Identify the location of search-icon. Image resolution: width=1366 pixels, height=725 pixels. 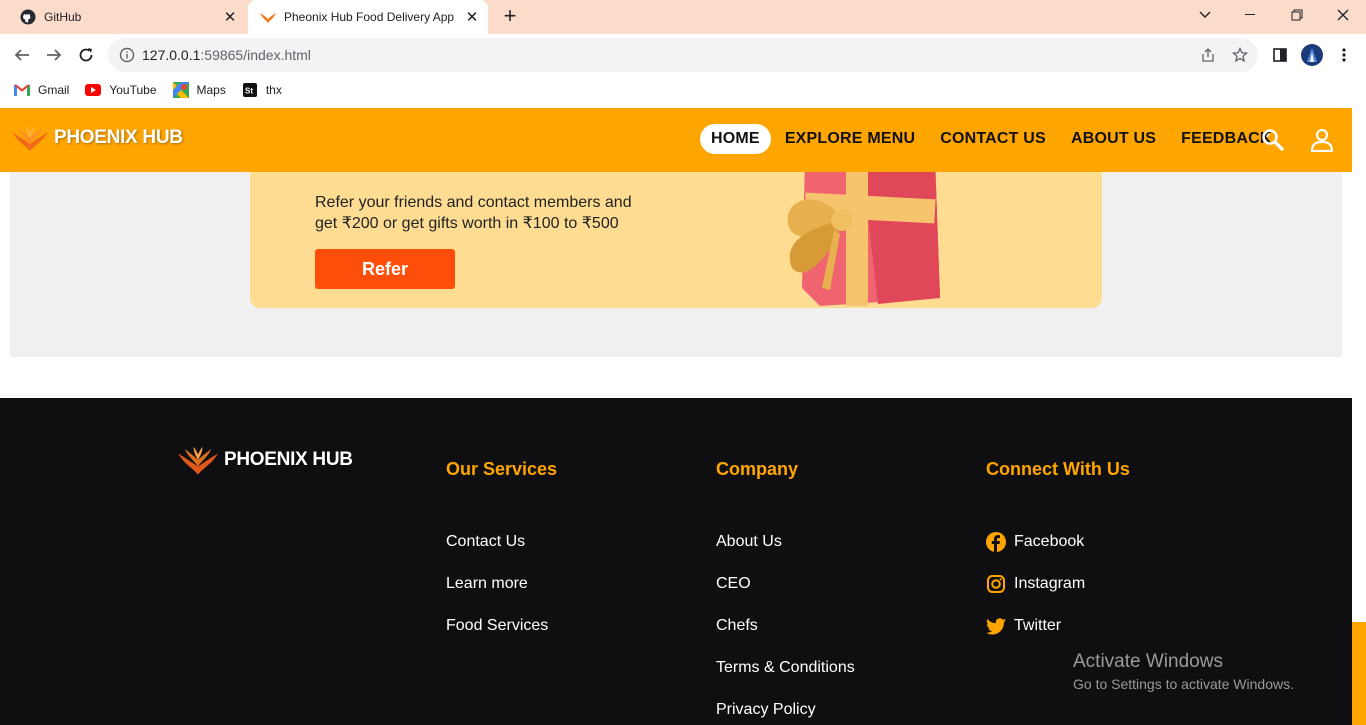
(1273, 140).